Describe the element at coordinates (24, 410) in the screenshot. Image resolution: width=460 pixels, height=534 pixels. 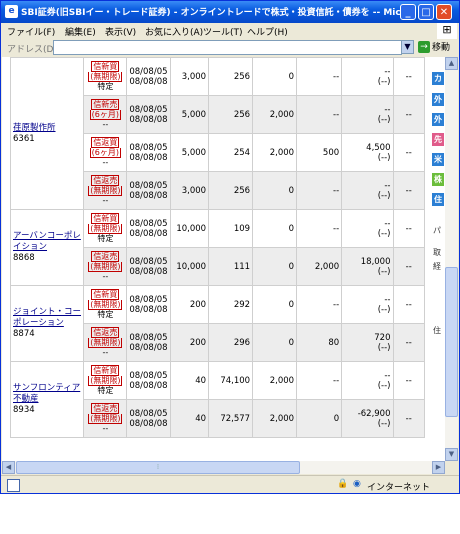
I see `stock-code: 8934` at that location.